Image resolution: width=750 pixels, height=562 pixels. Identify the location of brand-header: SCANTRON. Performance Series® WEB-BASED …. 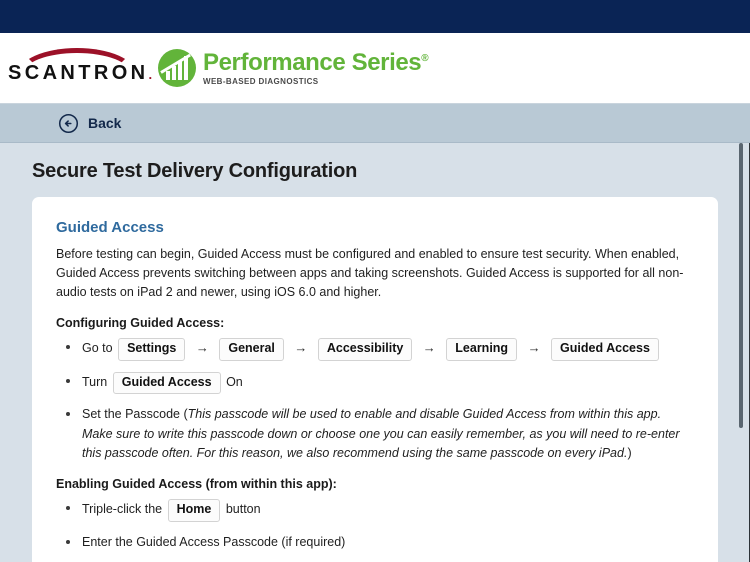
(375, 68).